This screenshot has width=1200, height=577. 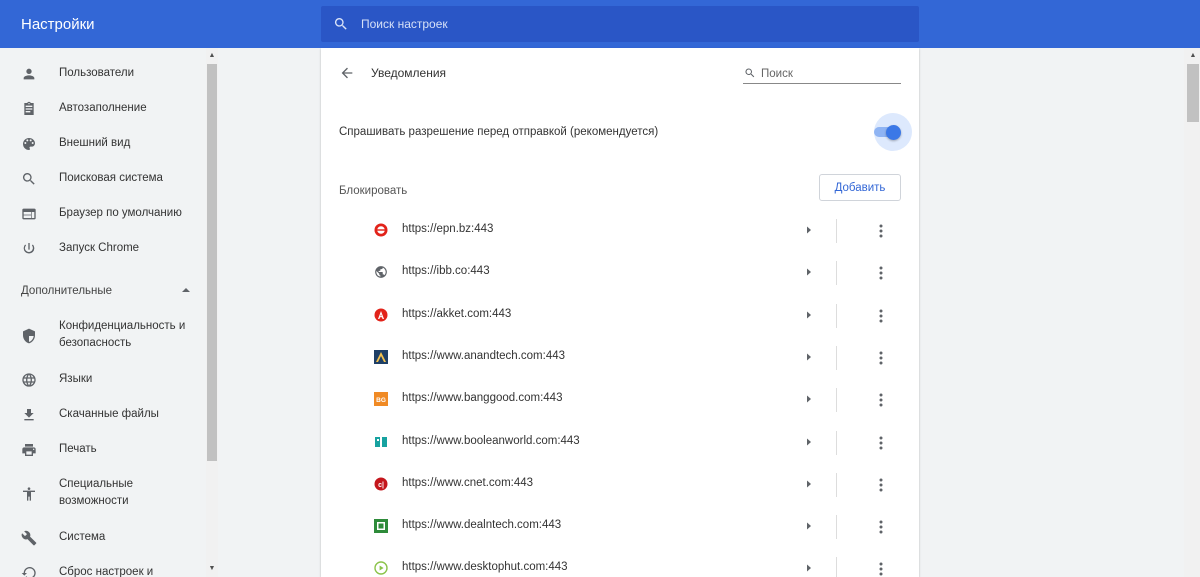 What do you see at coordinates (860, 187) in the screenshot?
I see `add-site-button: Добавить` at bounding box center [860, 187].